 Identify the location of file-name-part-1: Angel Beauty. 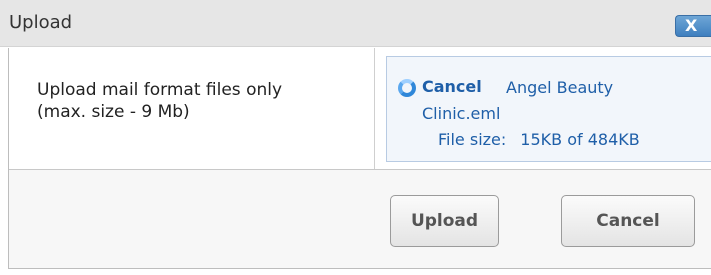
(560, 87).